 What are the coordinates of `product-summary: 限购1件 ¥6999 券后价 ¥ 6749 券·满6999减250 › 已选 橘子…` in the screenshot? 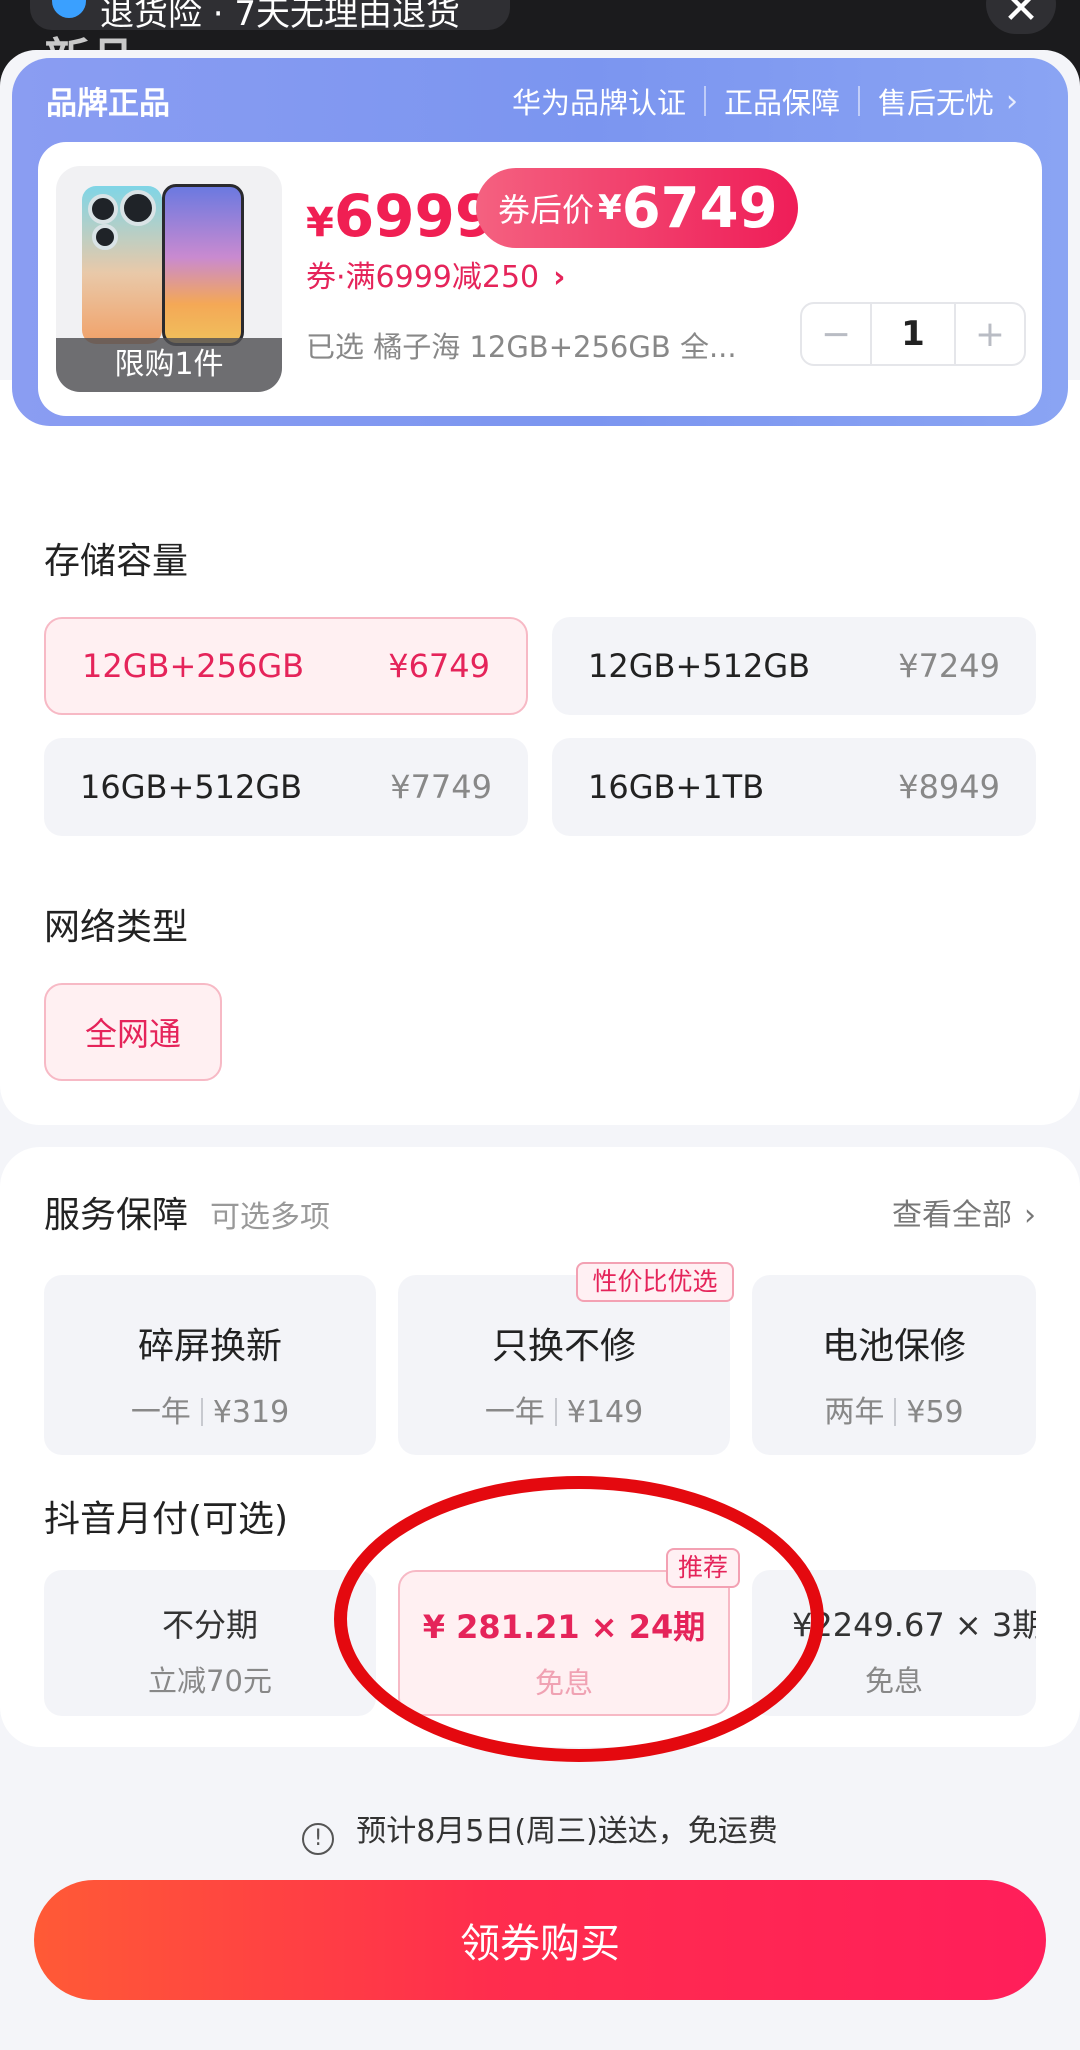 It's located at (540, 279).